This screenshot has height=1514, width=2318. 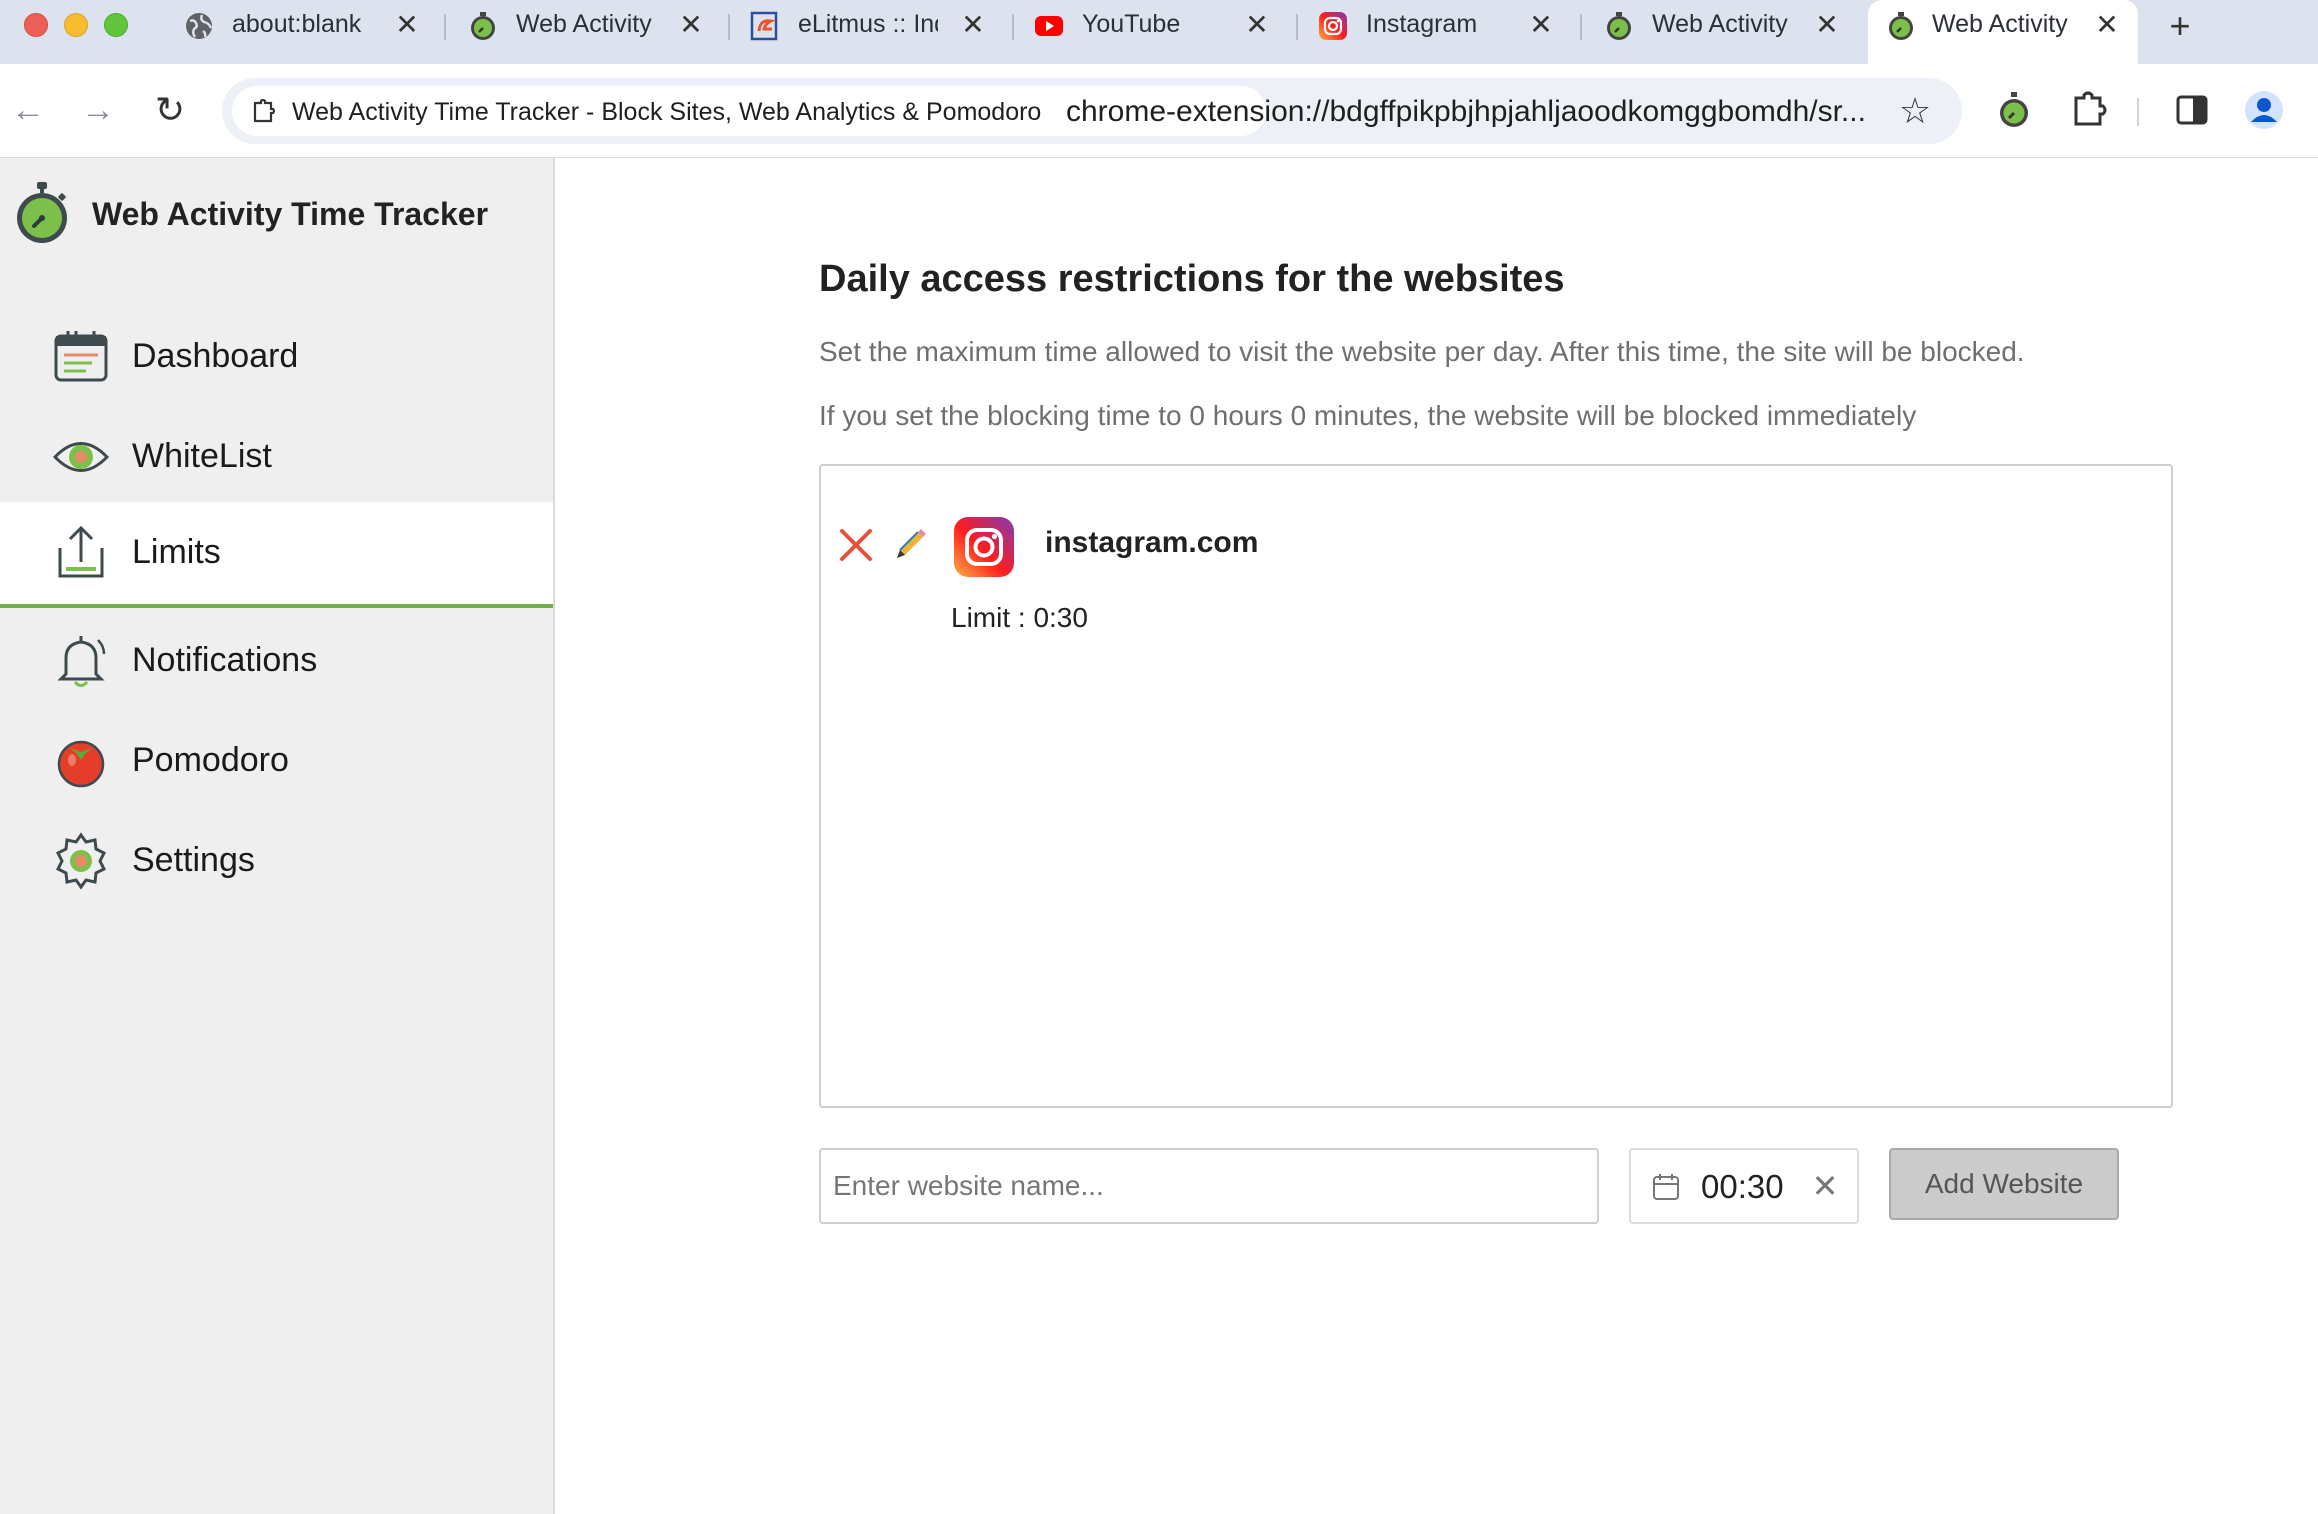 I want to click on sidebar-item-pomodoro: Pomodoro, so click(x=276, y=760).